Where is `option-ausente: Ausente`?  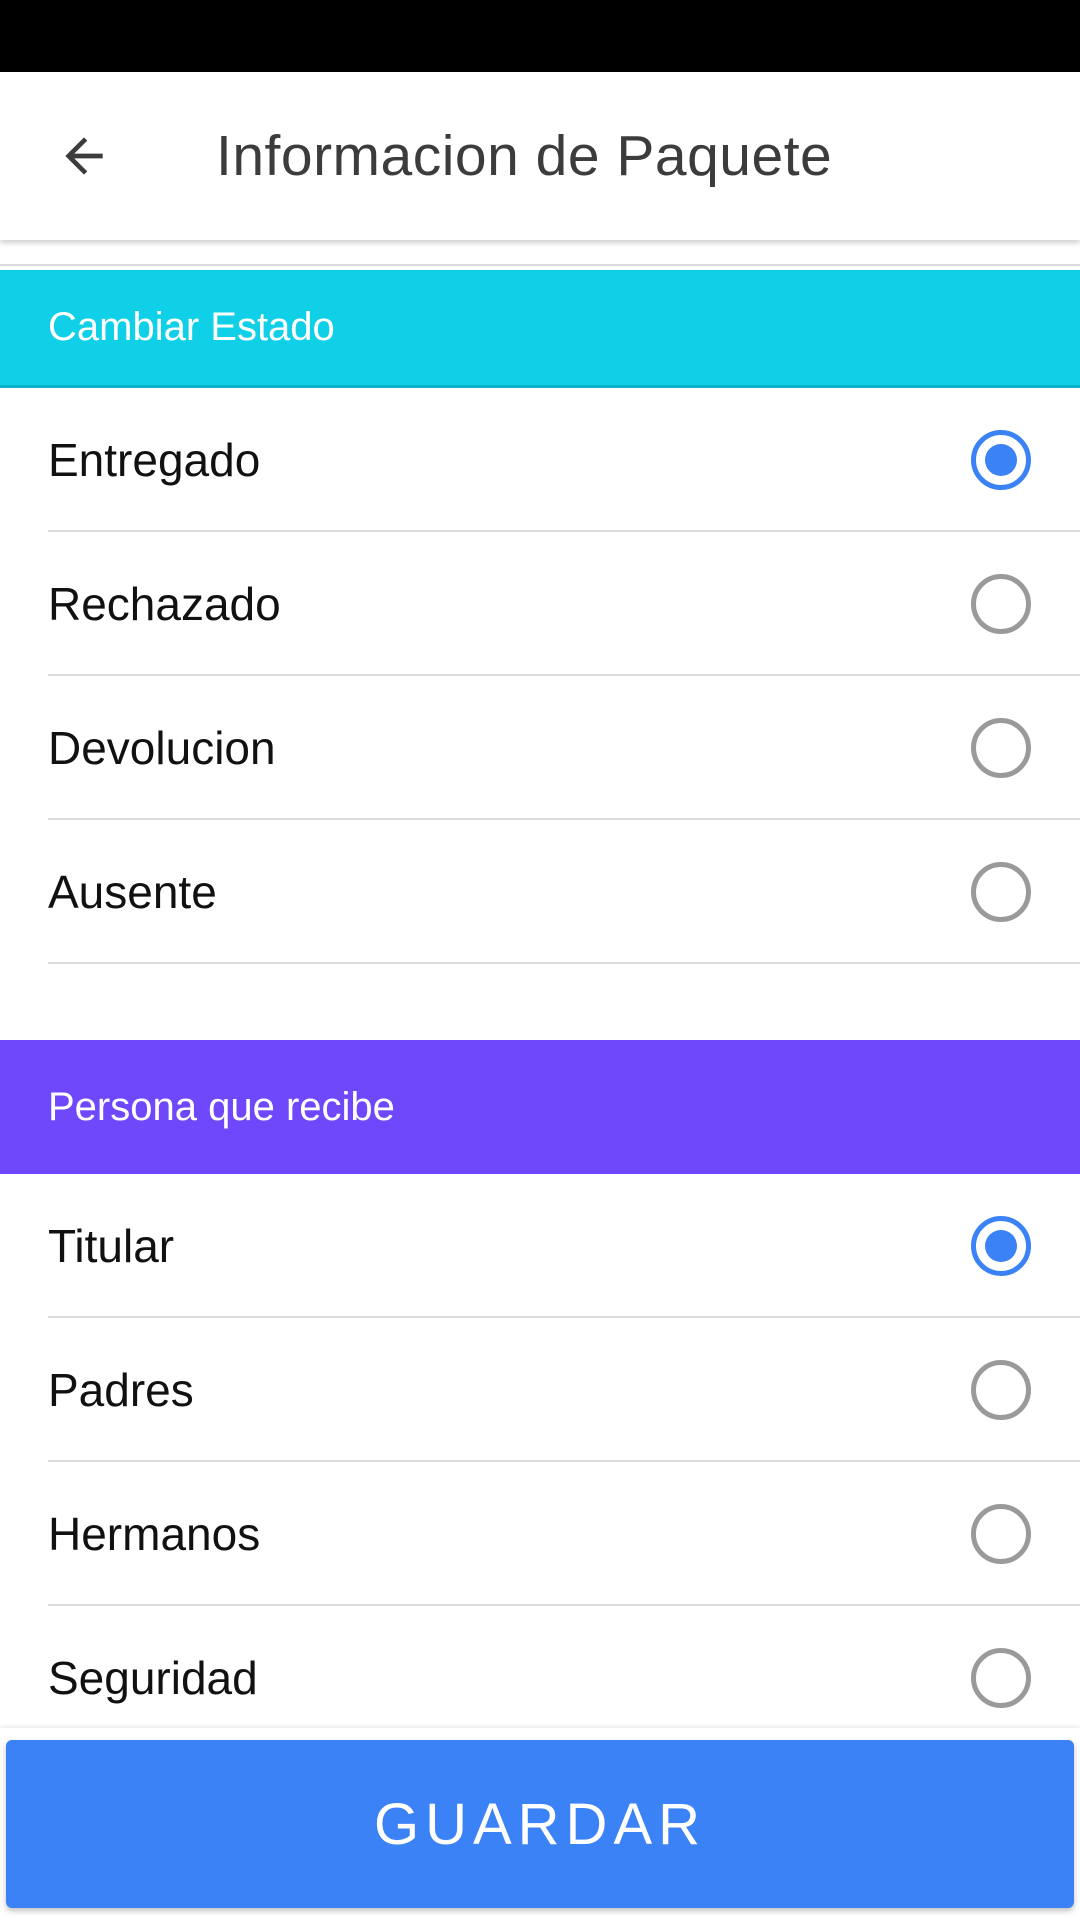
option-ausente: Ausente is located at coordinates (540, 892).